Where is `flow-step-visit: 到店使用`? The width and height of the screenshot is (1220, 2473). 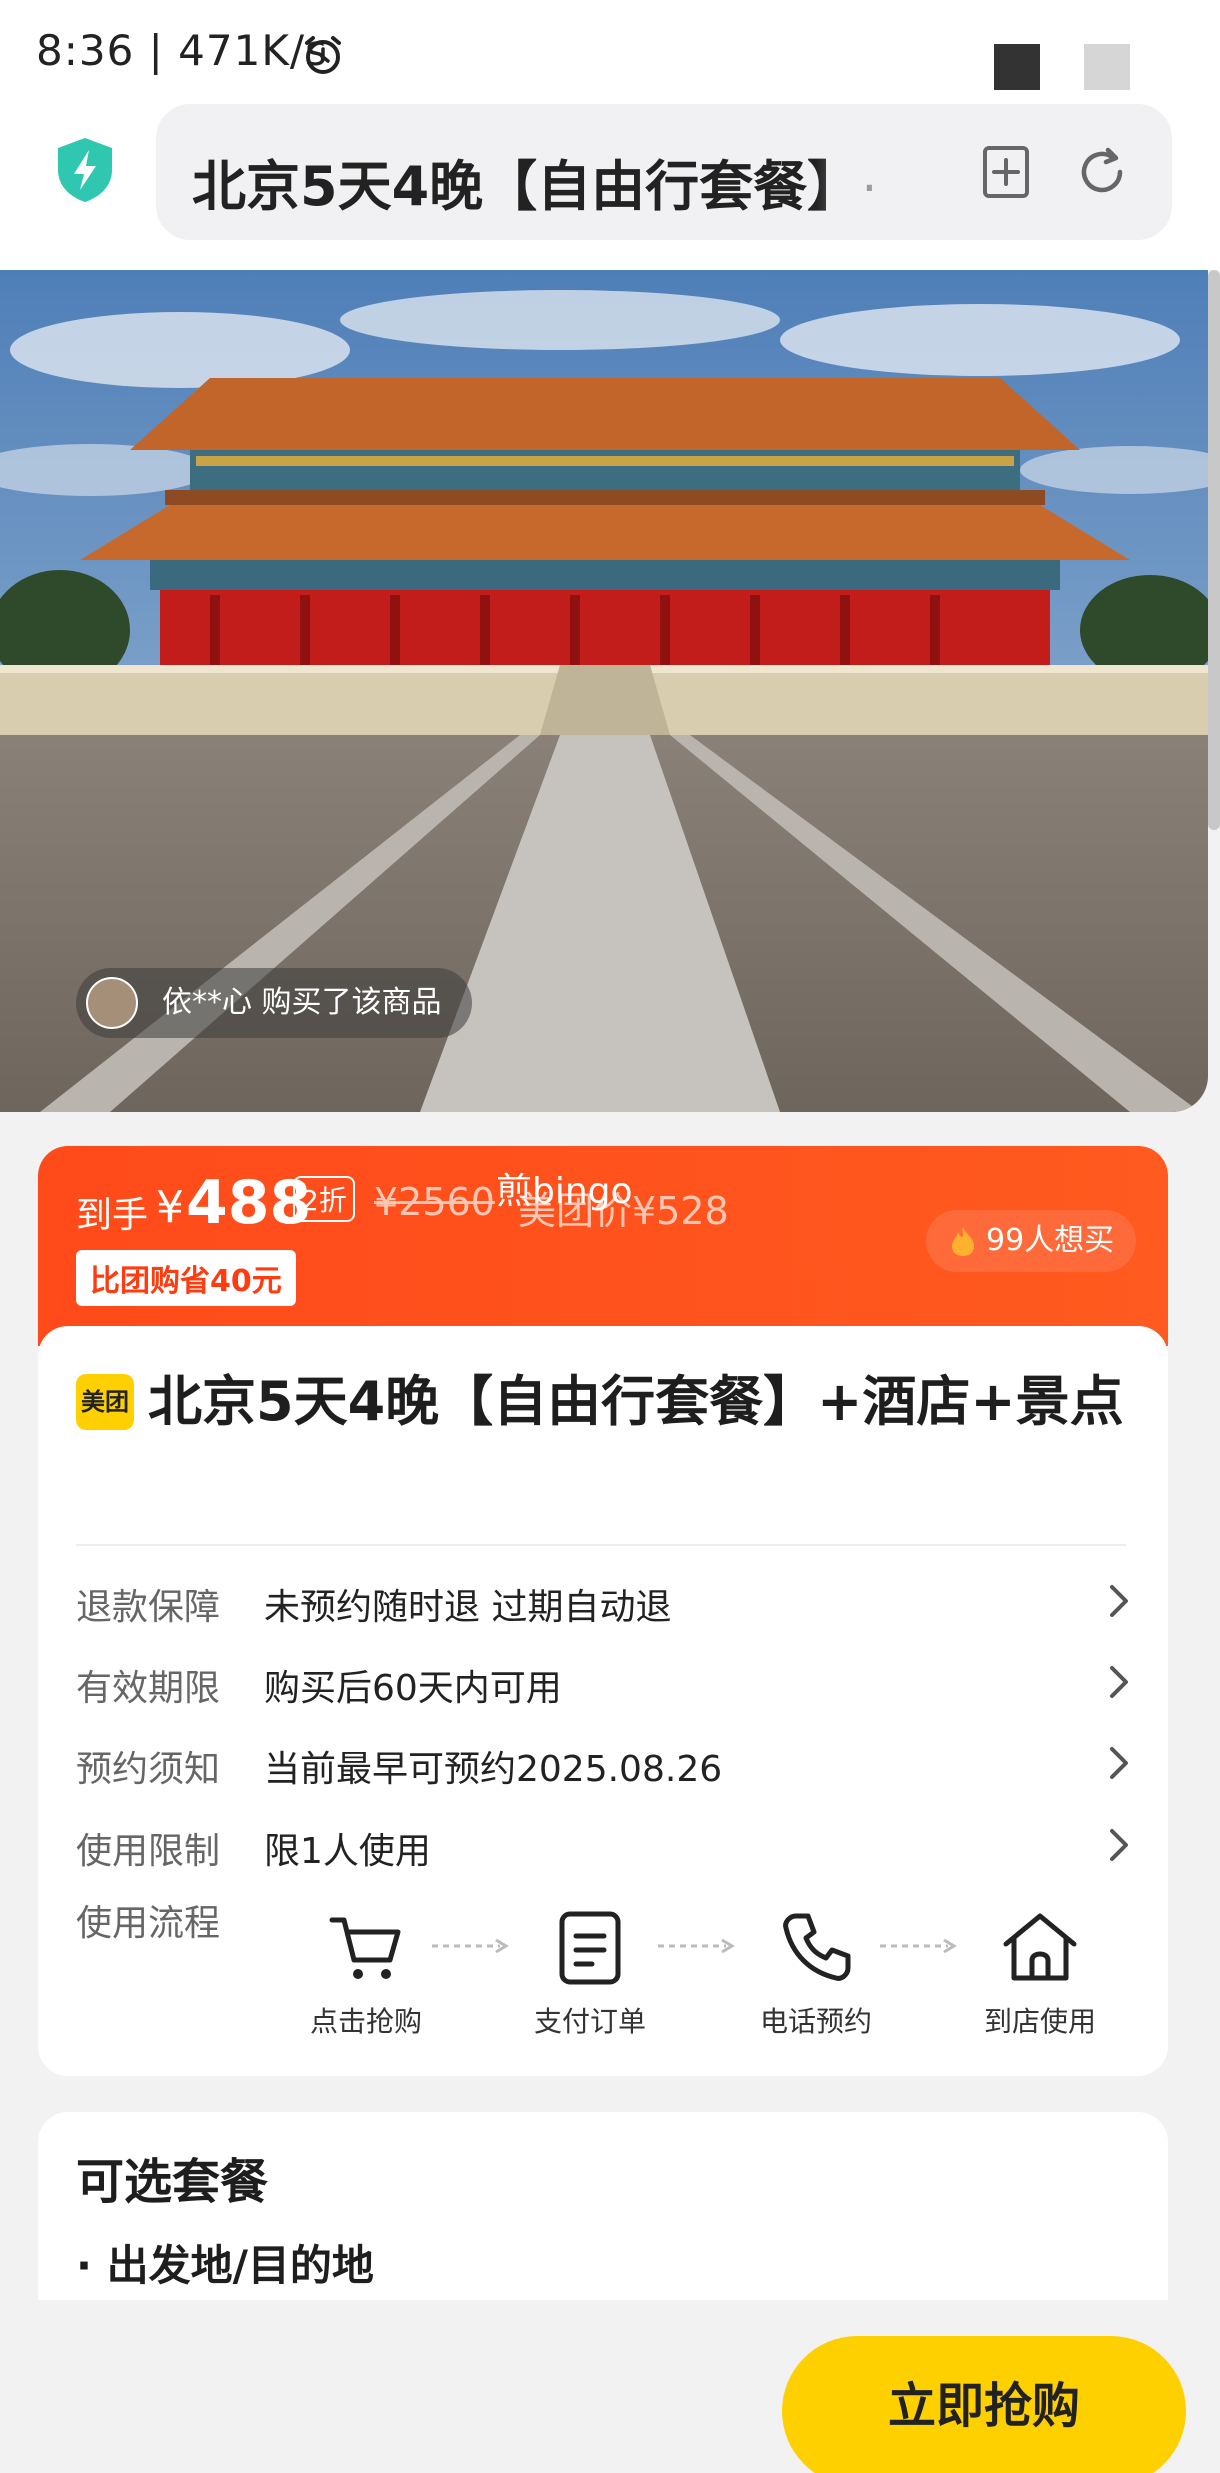 flow-step-visit: 到店使用 is located at coordinates (1040, 1973).